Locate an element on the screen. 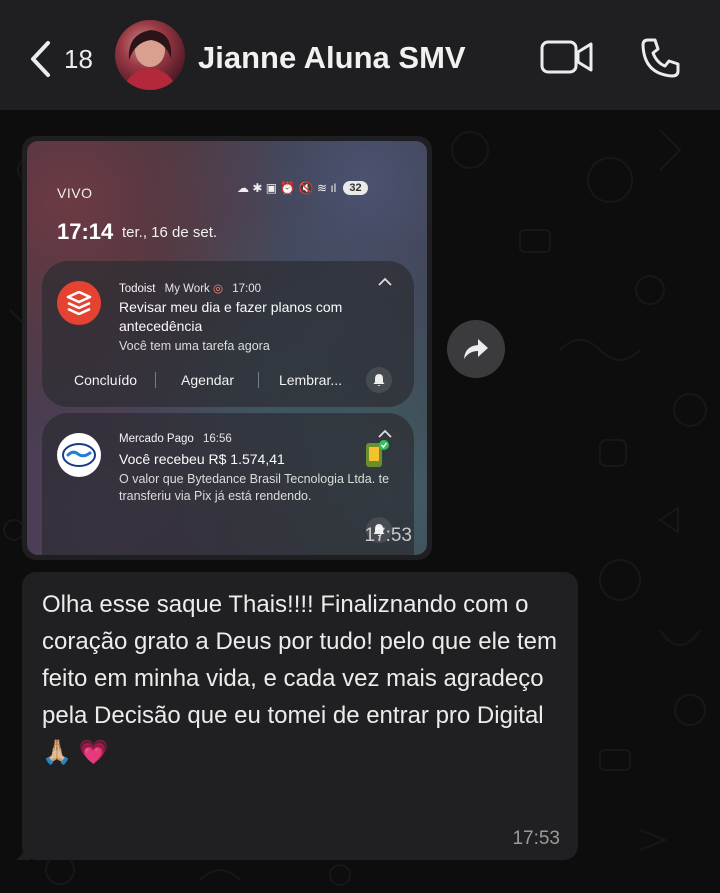 This screenshot has height=893, width=720. back-arrow-icon is located at coordinates (40, 59).